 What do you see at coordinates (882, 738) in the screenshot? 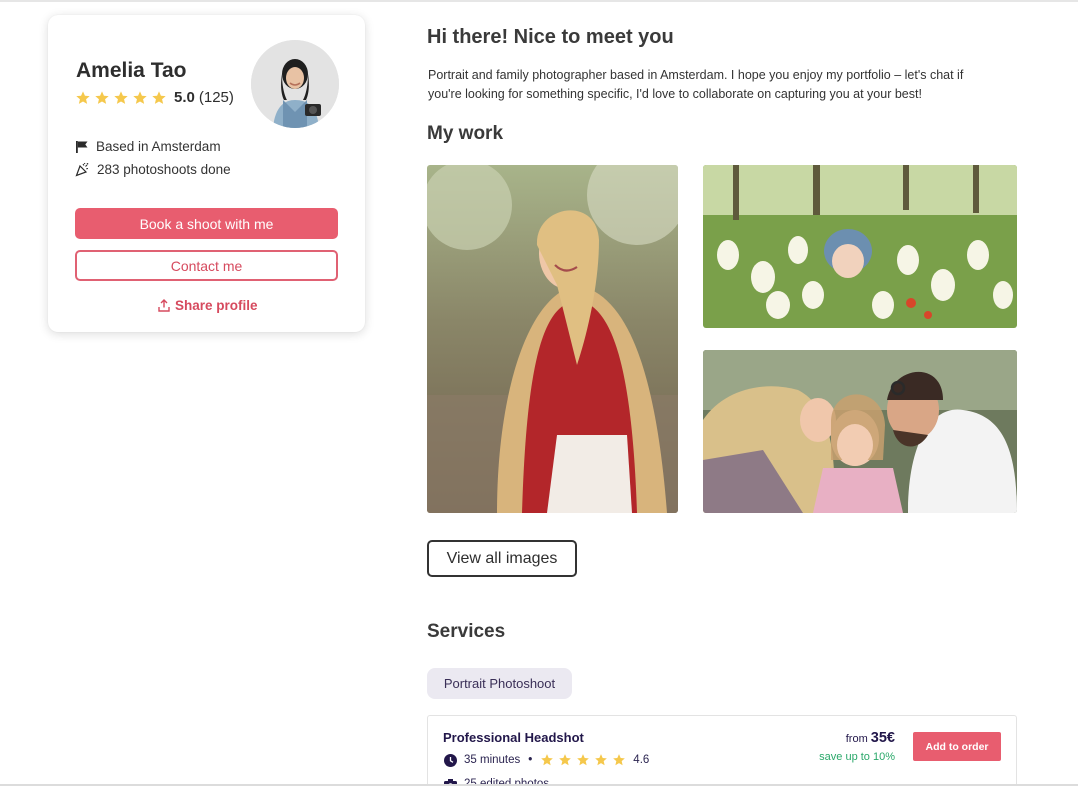
I see `price-value: 35€` at bounding box center [882, 738].